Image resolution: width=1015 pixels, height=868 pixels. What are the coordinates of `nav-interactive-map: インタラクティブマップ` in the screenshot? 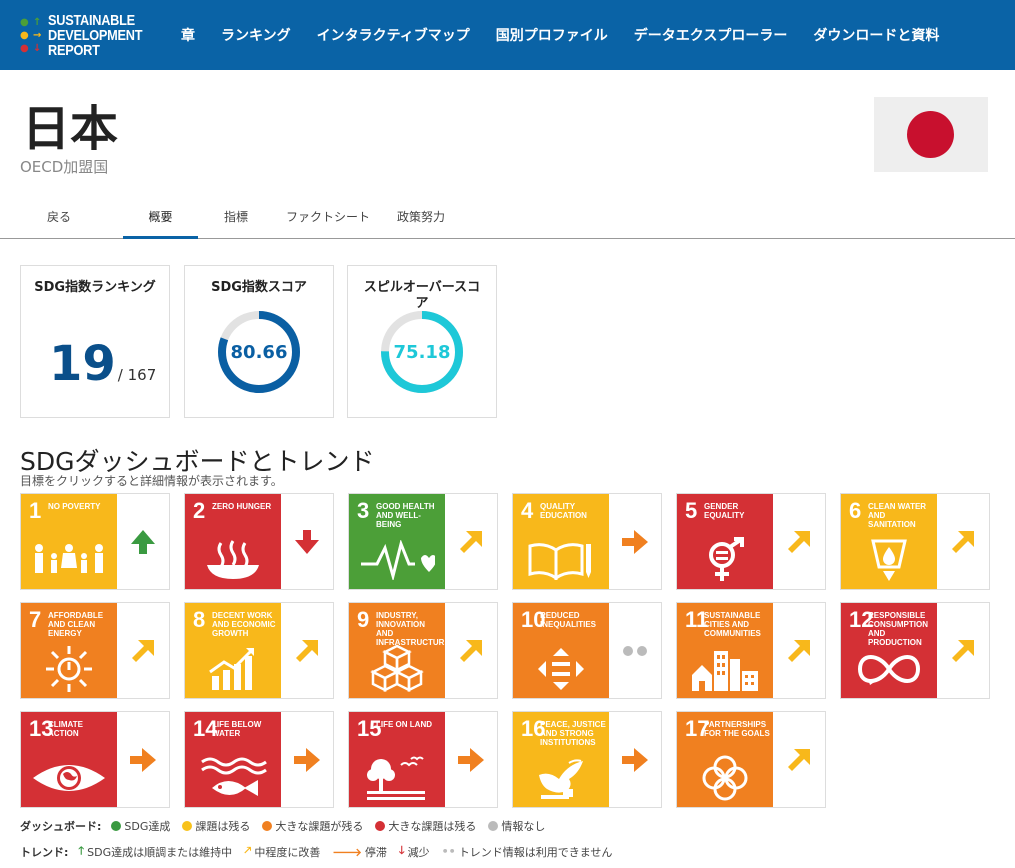 It's located at (393, 35).